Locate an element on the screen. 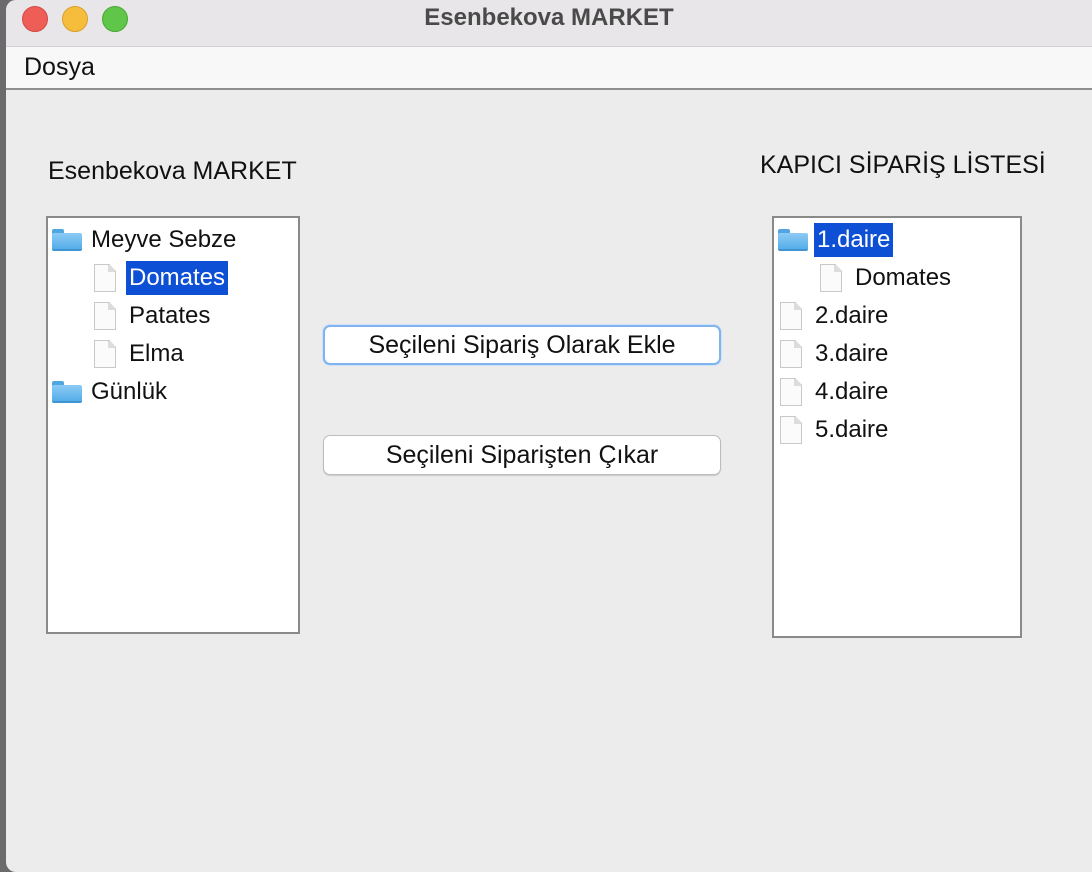  tree-node-1-daire: 1.daire is located at coordinates (836, 240).